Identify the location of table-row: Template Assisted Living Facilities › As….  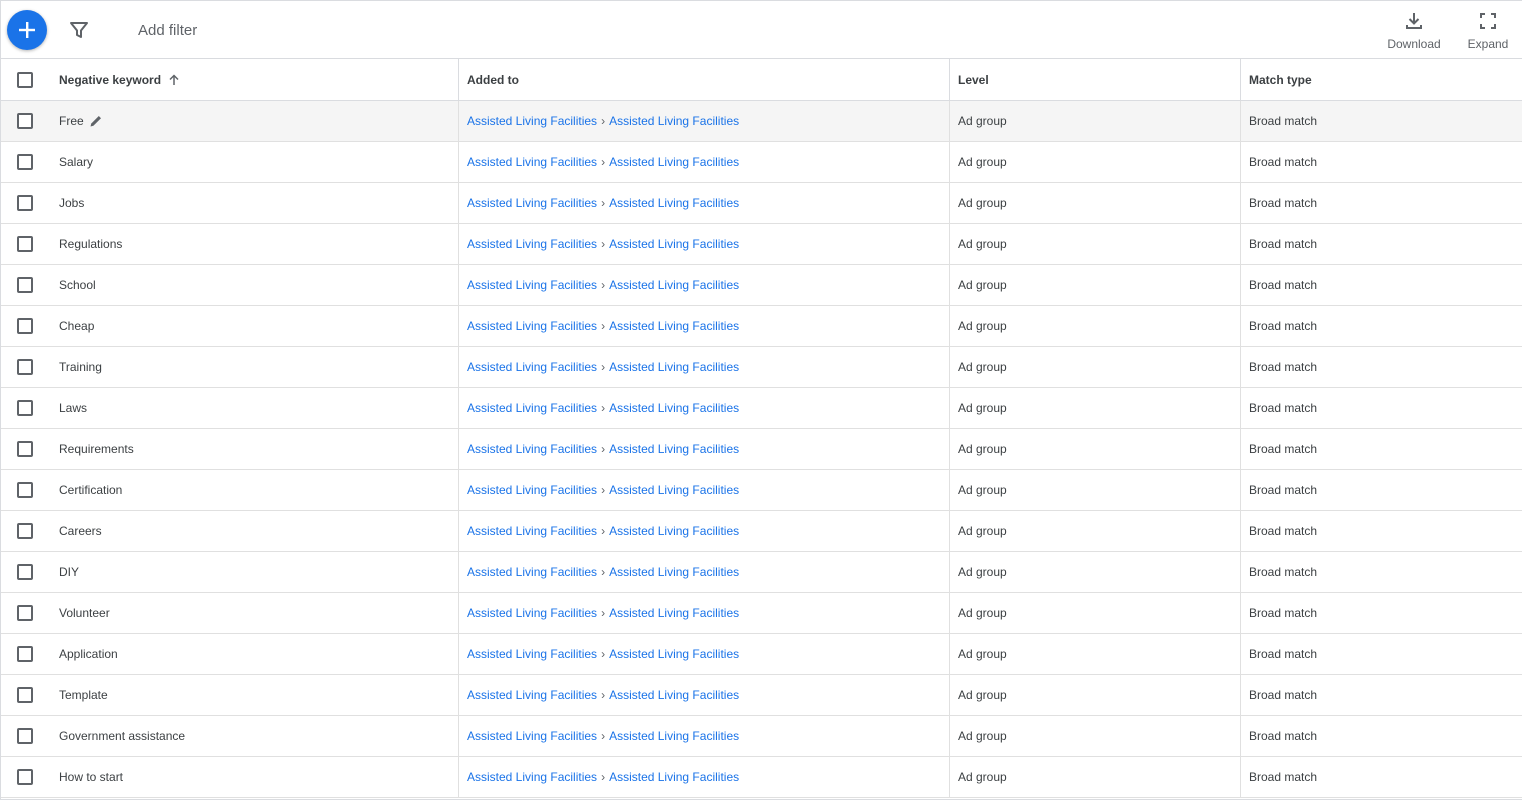
(761, 695).